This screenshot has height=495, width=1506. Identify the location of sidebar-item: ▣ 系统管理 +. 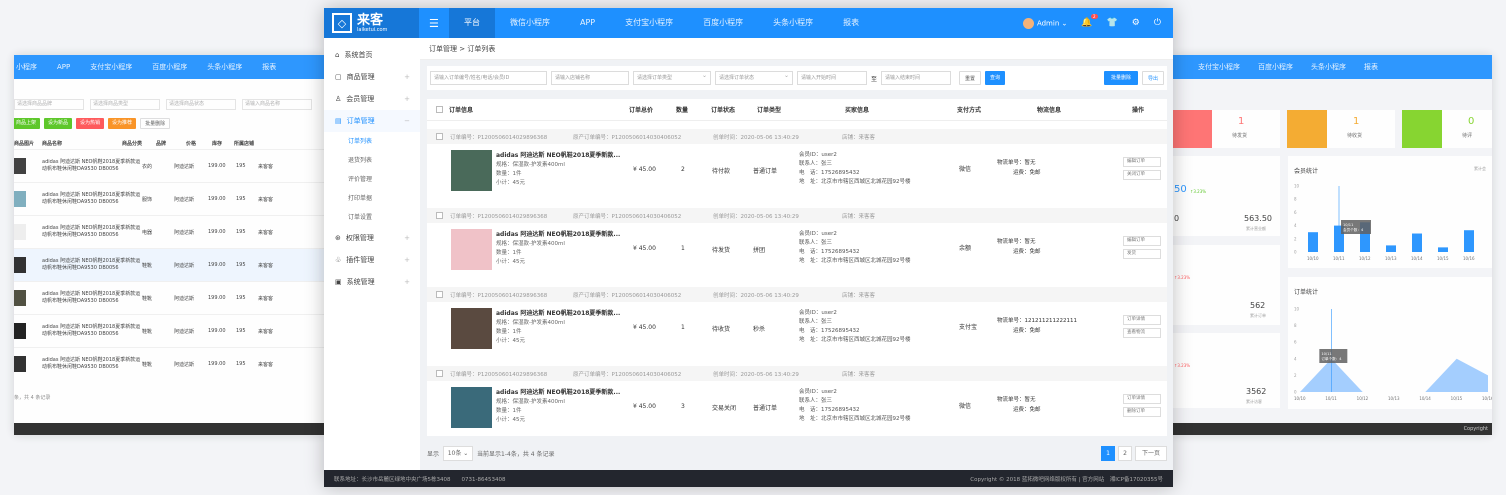
(372, 282).